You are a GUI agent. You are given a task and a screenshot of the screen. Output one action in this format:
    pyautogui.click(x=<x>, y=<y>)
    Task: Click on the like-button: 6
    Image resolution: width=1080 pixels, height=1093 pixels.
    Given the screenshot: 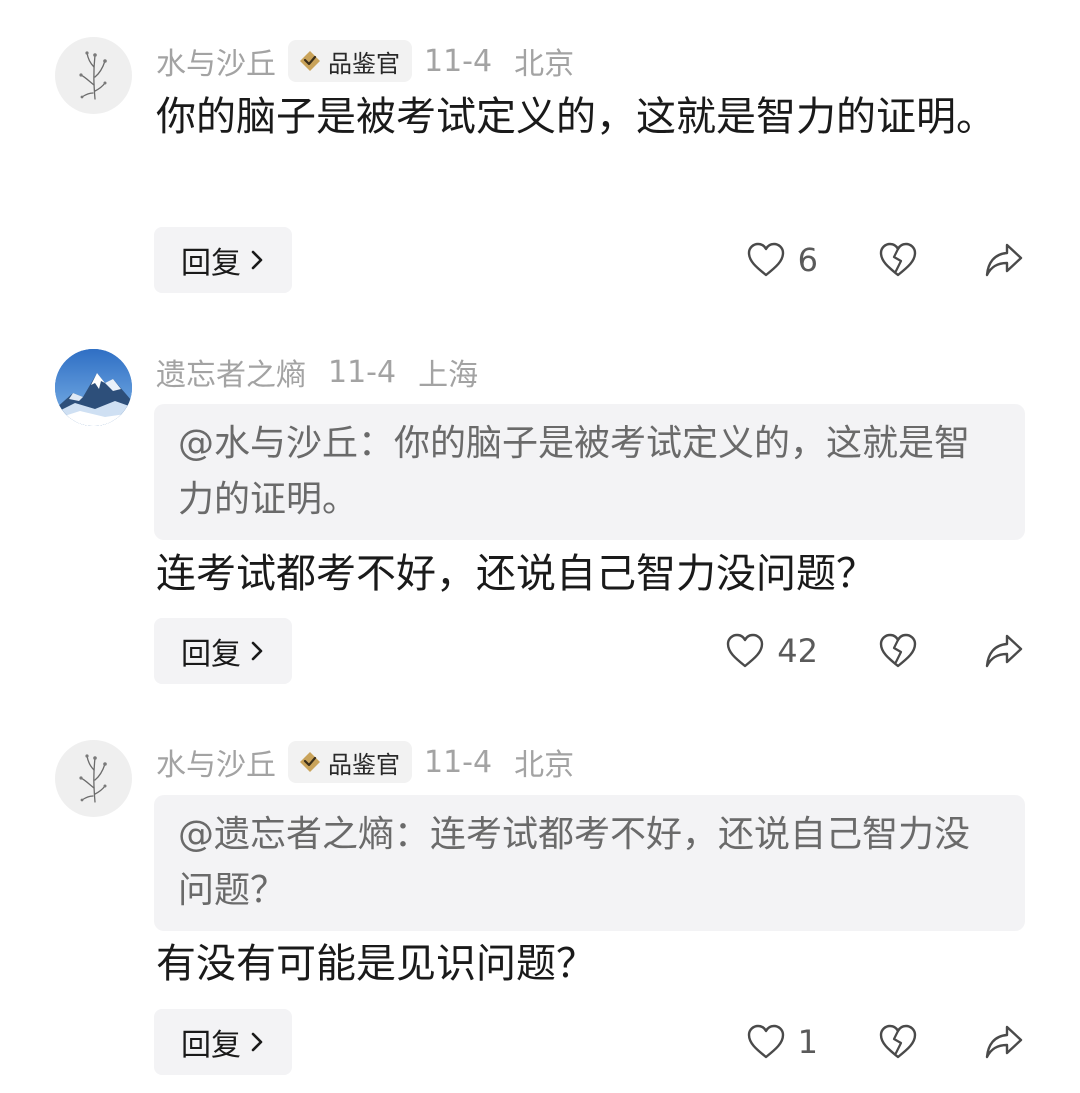 What is the action you would take?
    pyautogui.click(x=782, y=260)
    